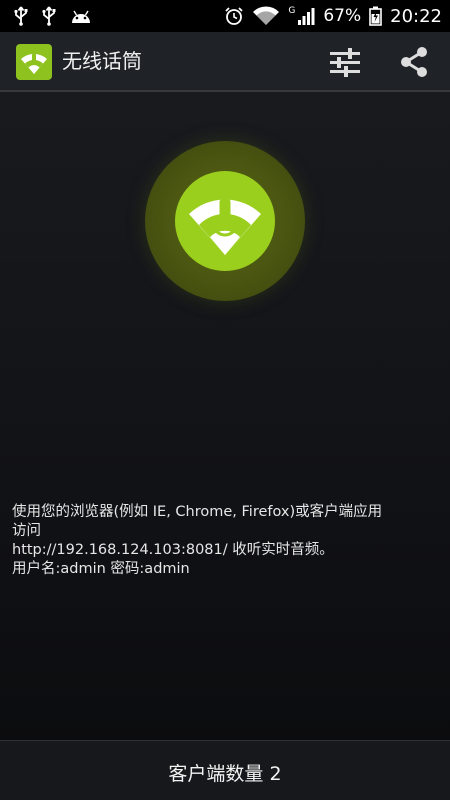 Image resolution: width=450 pixels, height=800 pixels. What do you see at coordinates (197, 512) in the screenshot?
I see `info-line: 使用您的浏览器(例如 IE, Chrome, Firefox)或客户端应用` at bounding box center [197, 512].